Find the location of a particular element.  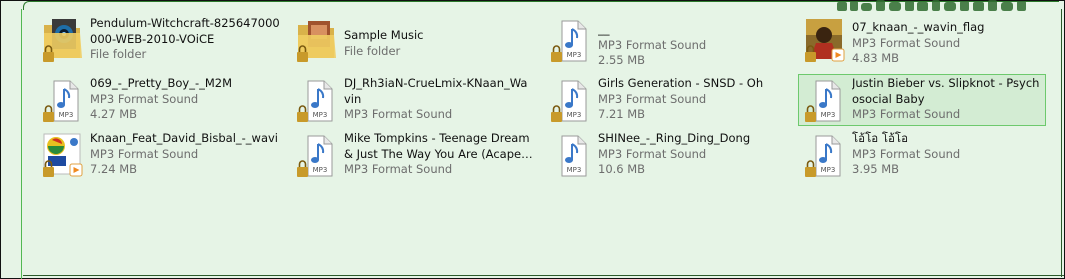

item-name: SHINee_-_Ring_Ding_Dong is located at coordinates (674, 138).